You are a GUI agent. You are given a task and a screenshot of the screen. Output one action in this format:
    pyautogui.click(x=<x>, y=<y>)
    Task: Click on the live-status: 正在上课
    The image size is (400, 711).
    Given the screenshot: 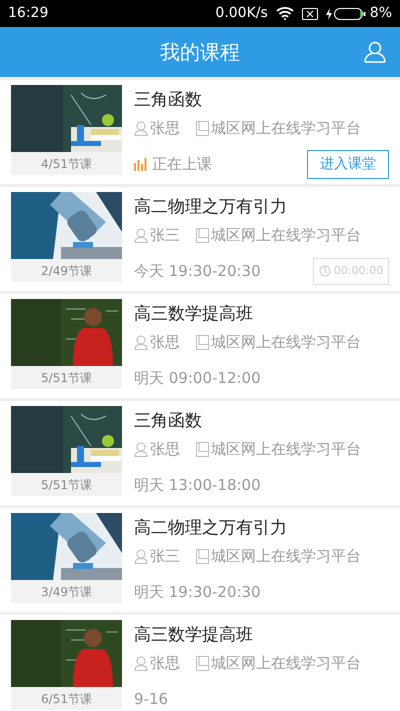 What is the action you would take?
    pyautogui.click(x=182, y=164)
    